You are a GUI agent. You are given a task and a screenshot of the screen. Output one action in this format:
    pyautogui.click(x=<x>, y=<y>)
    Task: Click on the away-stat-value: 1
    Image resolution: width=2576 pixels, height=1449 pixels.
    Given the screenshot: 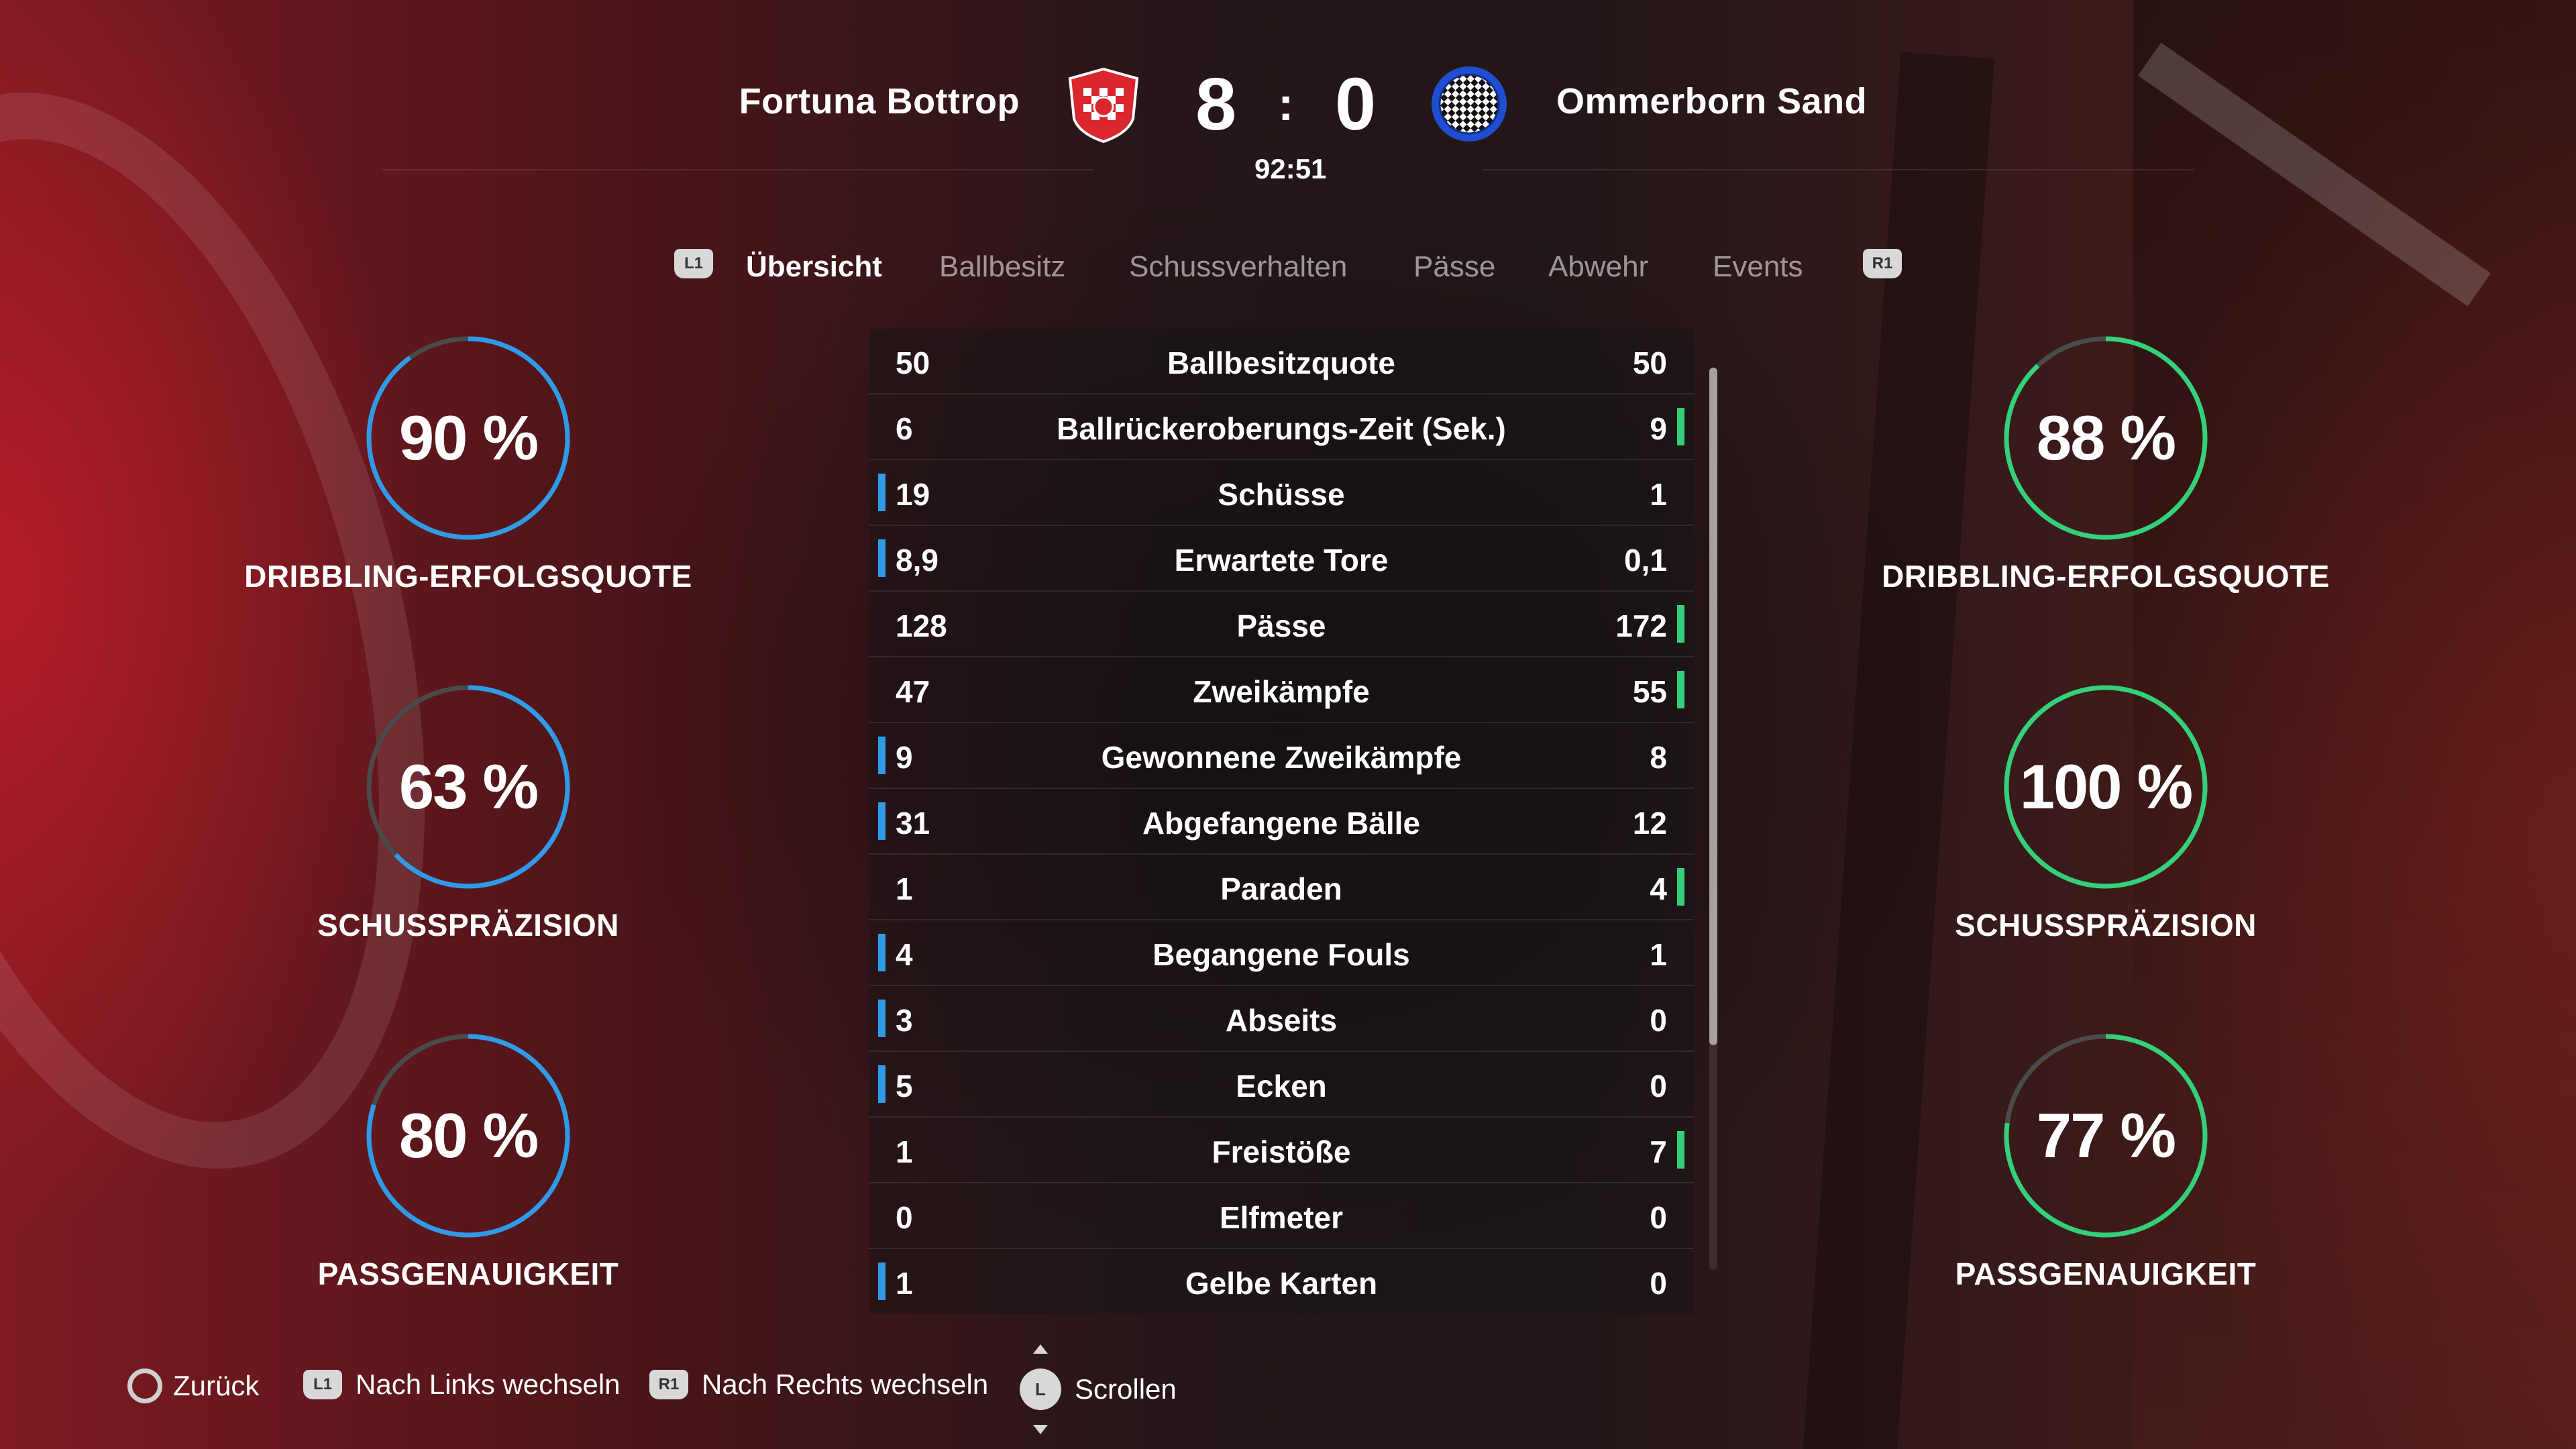 What is the action you would take?
    pyautogui.click(x=1658, y=494)
    